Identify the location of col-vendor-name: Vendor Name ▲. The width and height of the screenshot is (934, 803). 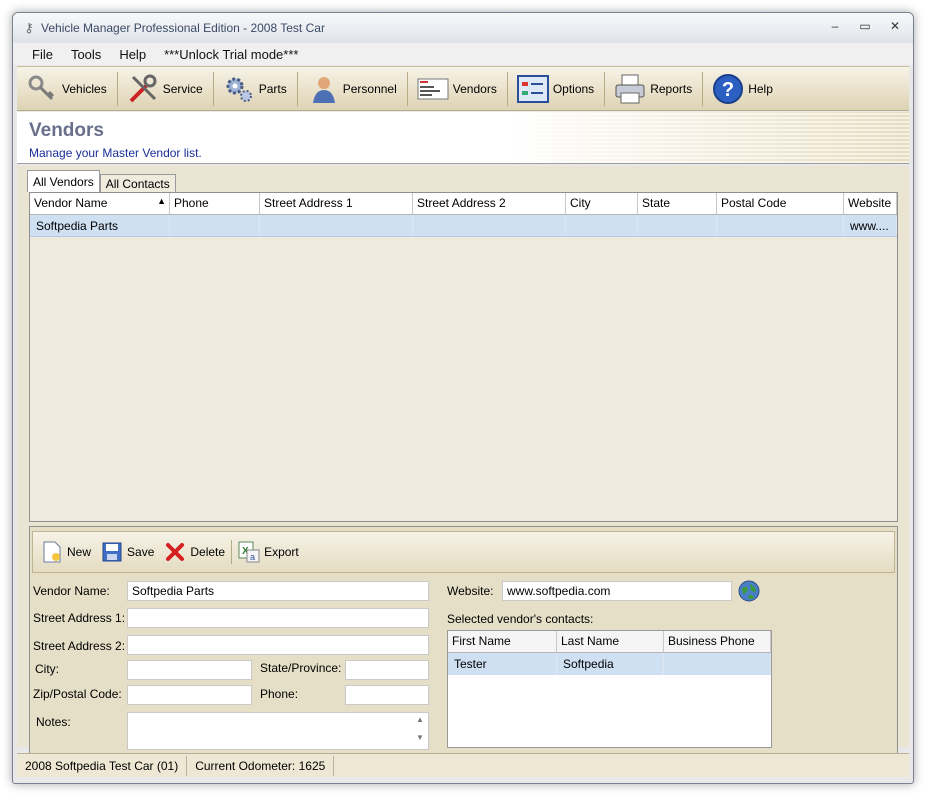
(100, 203).